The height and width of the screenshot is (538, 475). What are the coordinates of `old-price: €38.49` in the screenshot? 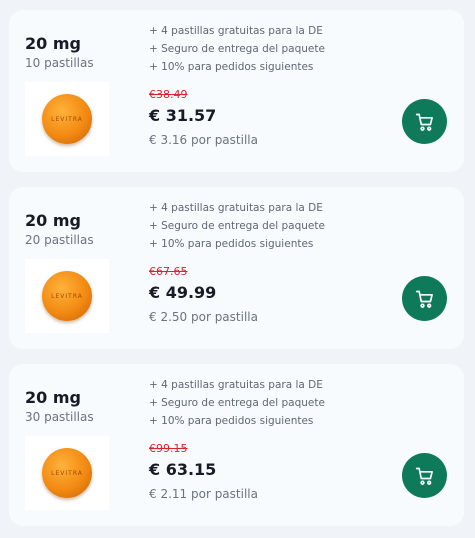 It's located at (168, 94).